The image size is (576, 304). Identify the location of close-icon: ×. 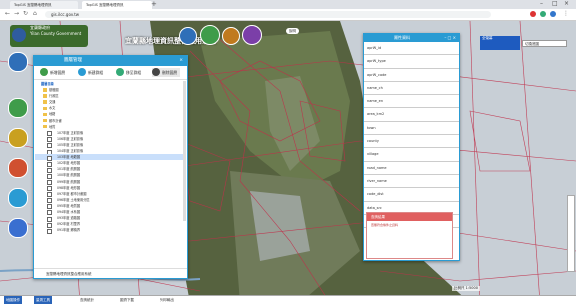
(181, 61).